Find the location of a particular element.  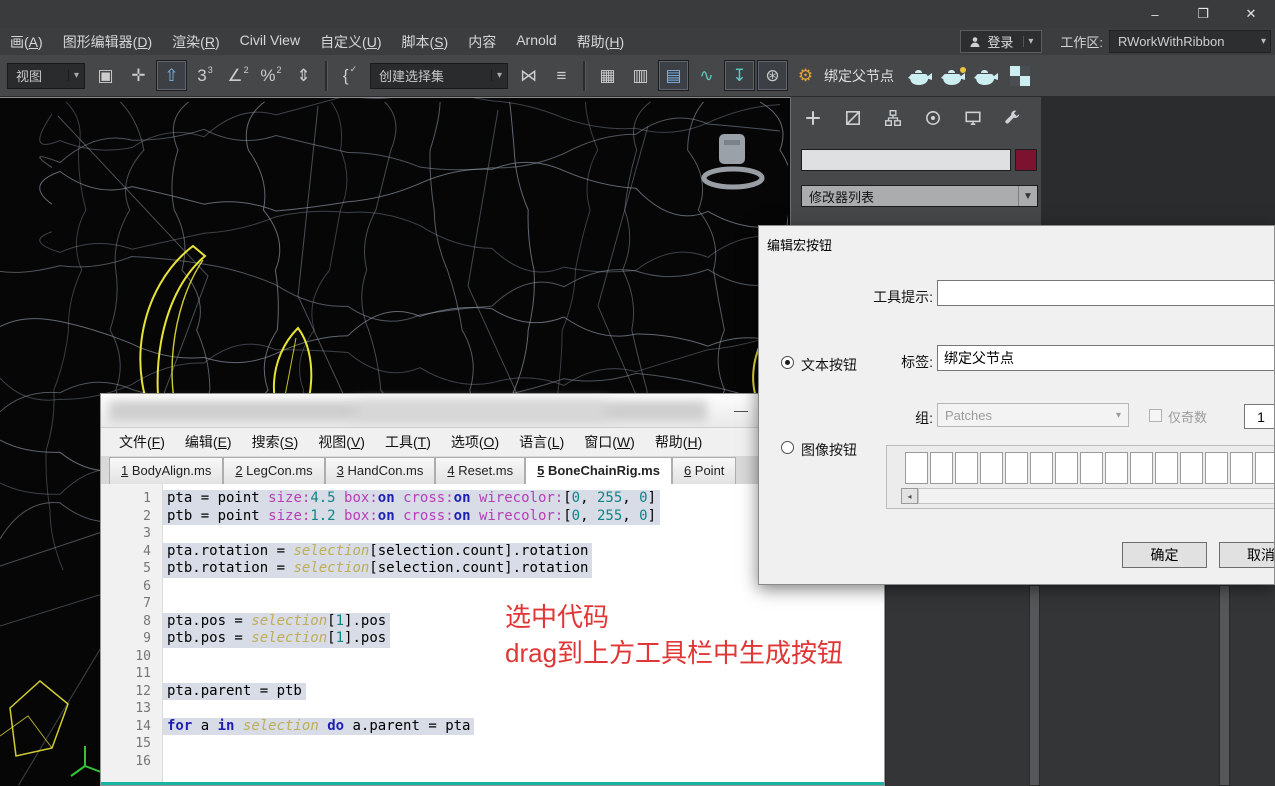

script-tab-2: 2 LegCon.ms is located at coordinates (274, 470).